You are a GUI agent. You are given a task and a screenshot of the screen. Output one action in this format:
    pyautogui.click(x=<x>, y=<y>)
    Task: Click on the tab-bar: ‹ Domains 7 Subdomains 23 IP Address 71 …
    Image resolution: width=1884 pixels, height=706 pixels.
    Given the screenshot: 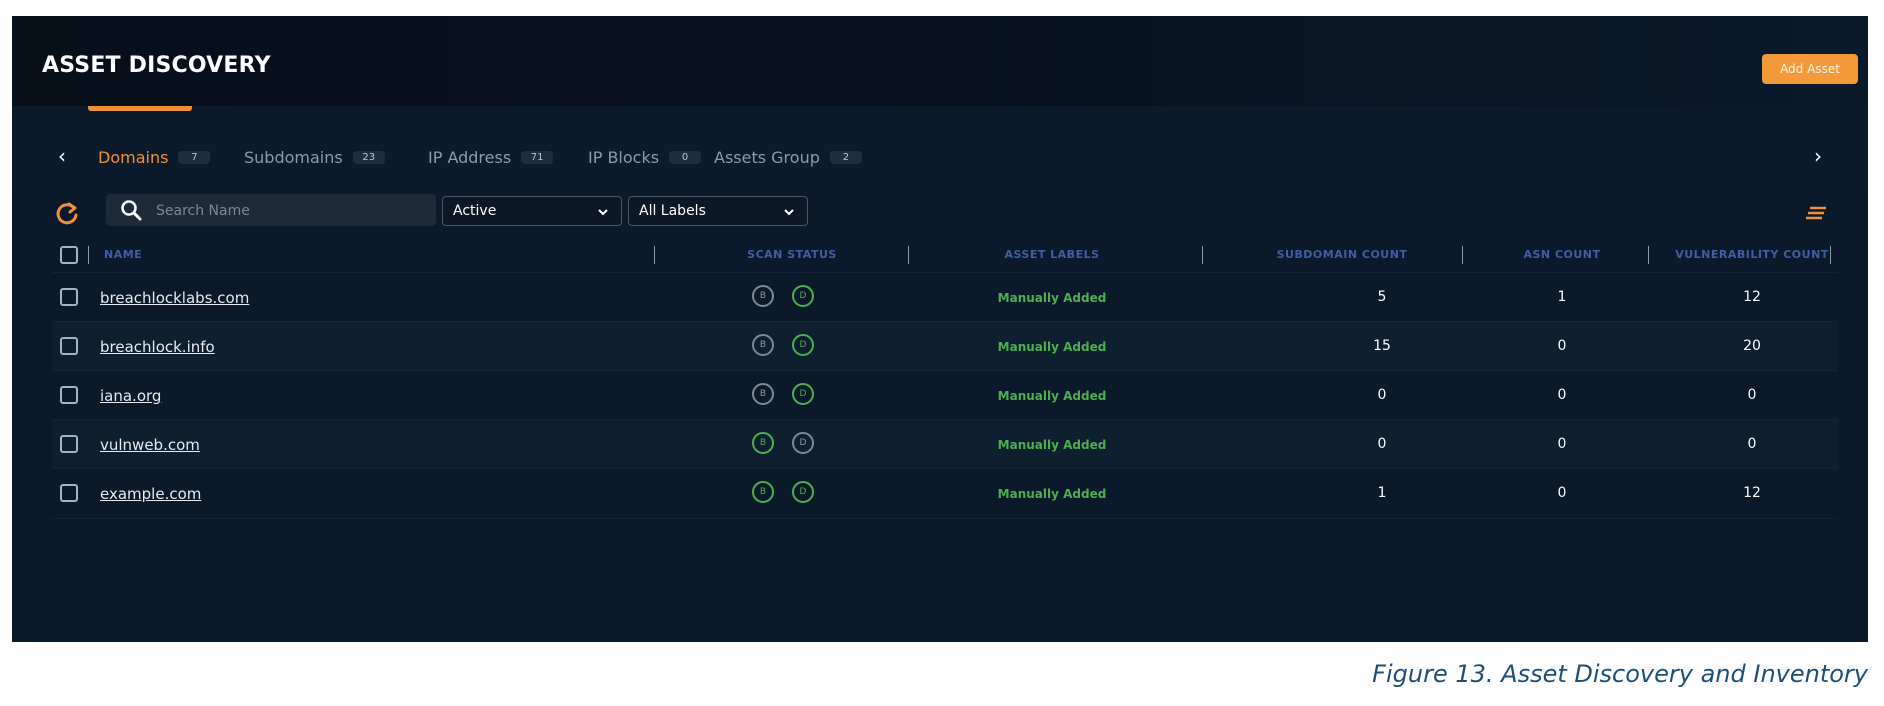 What is the action you would take?
    pyautogui.click(x=940, y=148)
    